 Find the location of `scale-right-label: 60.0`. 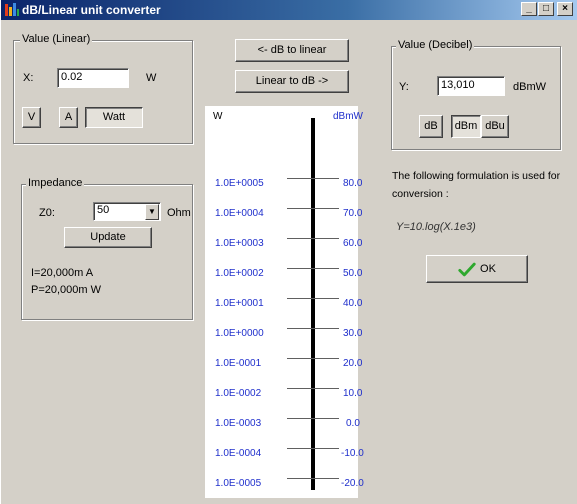

scale-right-label: 60.0 is located at coordinates (353, 243).